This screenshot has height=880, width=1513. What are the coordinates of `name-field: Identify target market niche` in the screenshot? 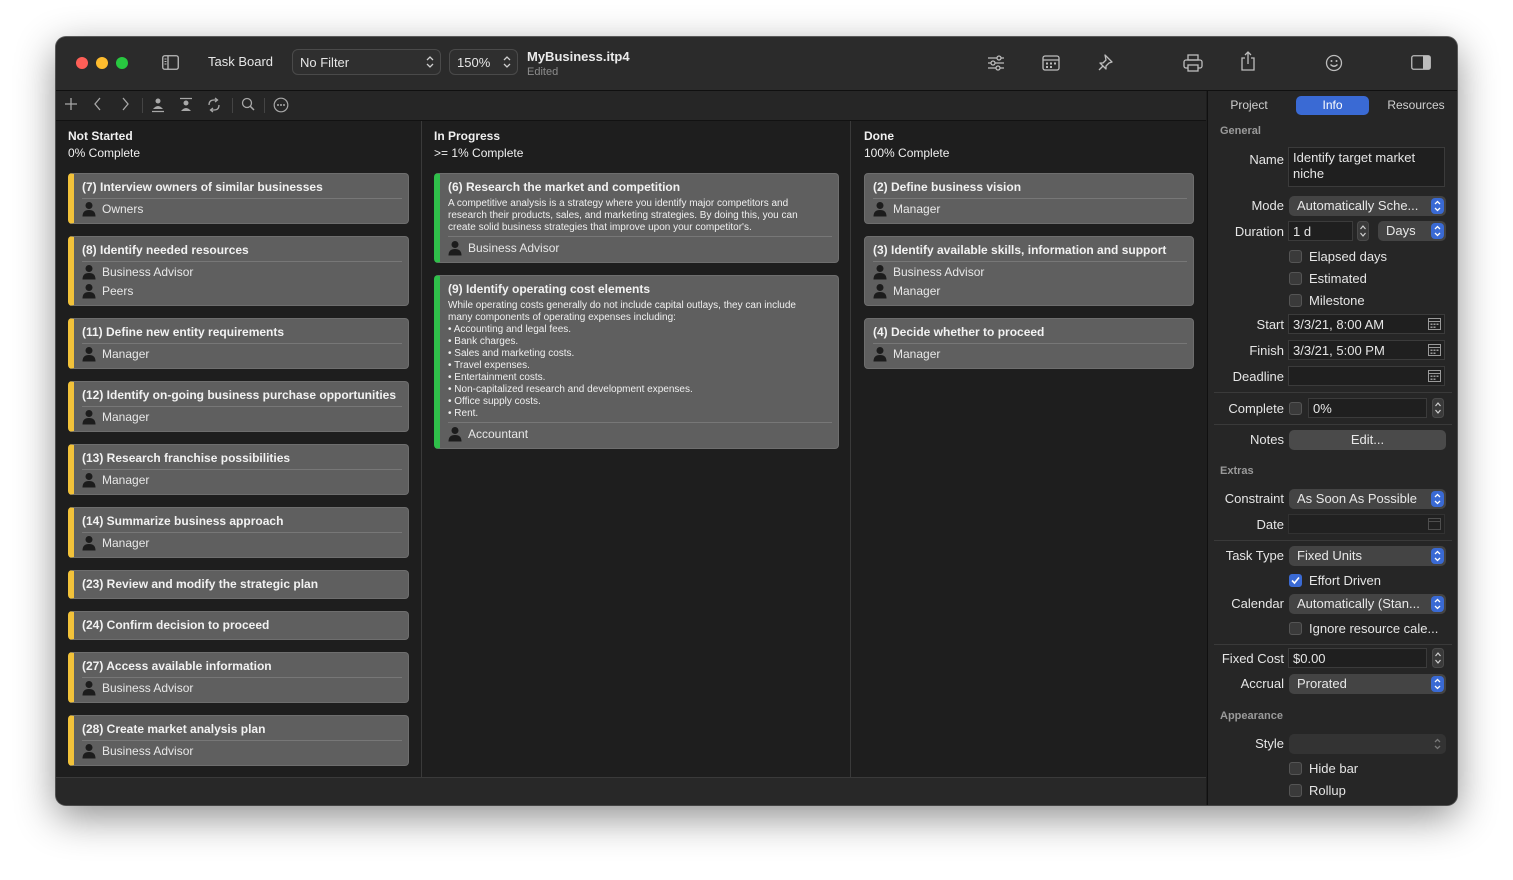 It's located at (1366, 167).